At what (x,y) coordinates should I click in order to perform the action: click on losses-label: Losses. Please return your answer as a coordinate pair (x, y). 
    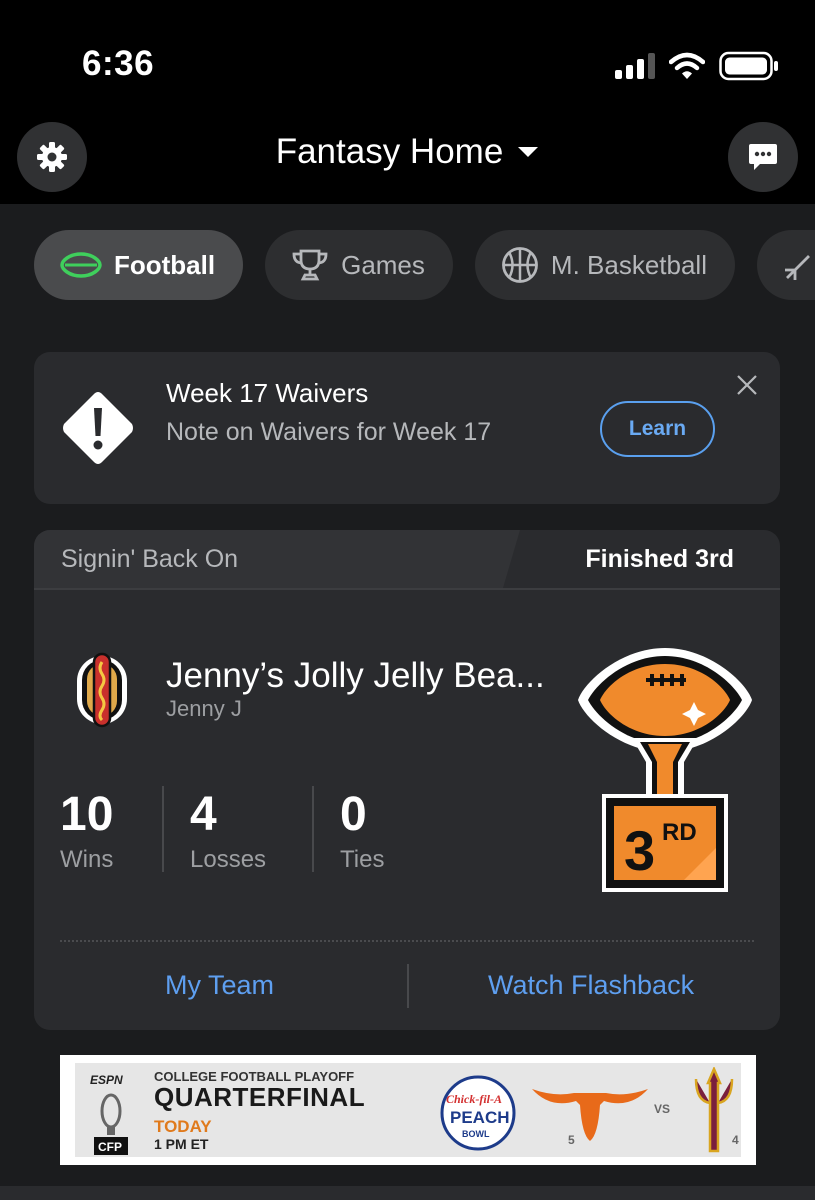
    Looking at the image, I should click on (228, 859).